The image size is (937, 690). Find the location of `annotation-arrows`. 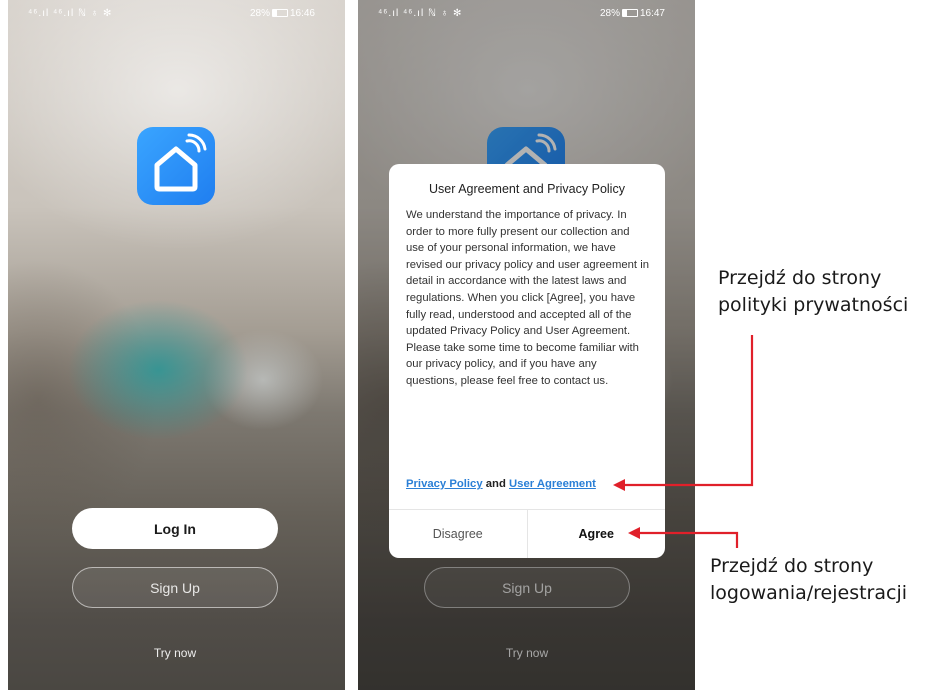

annotation-arrows is located at coordinates (683, 441).